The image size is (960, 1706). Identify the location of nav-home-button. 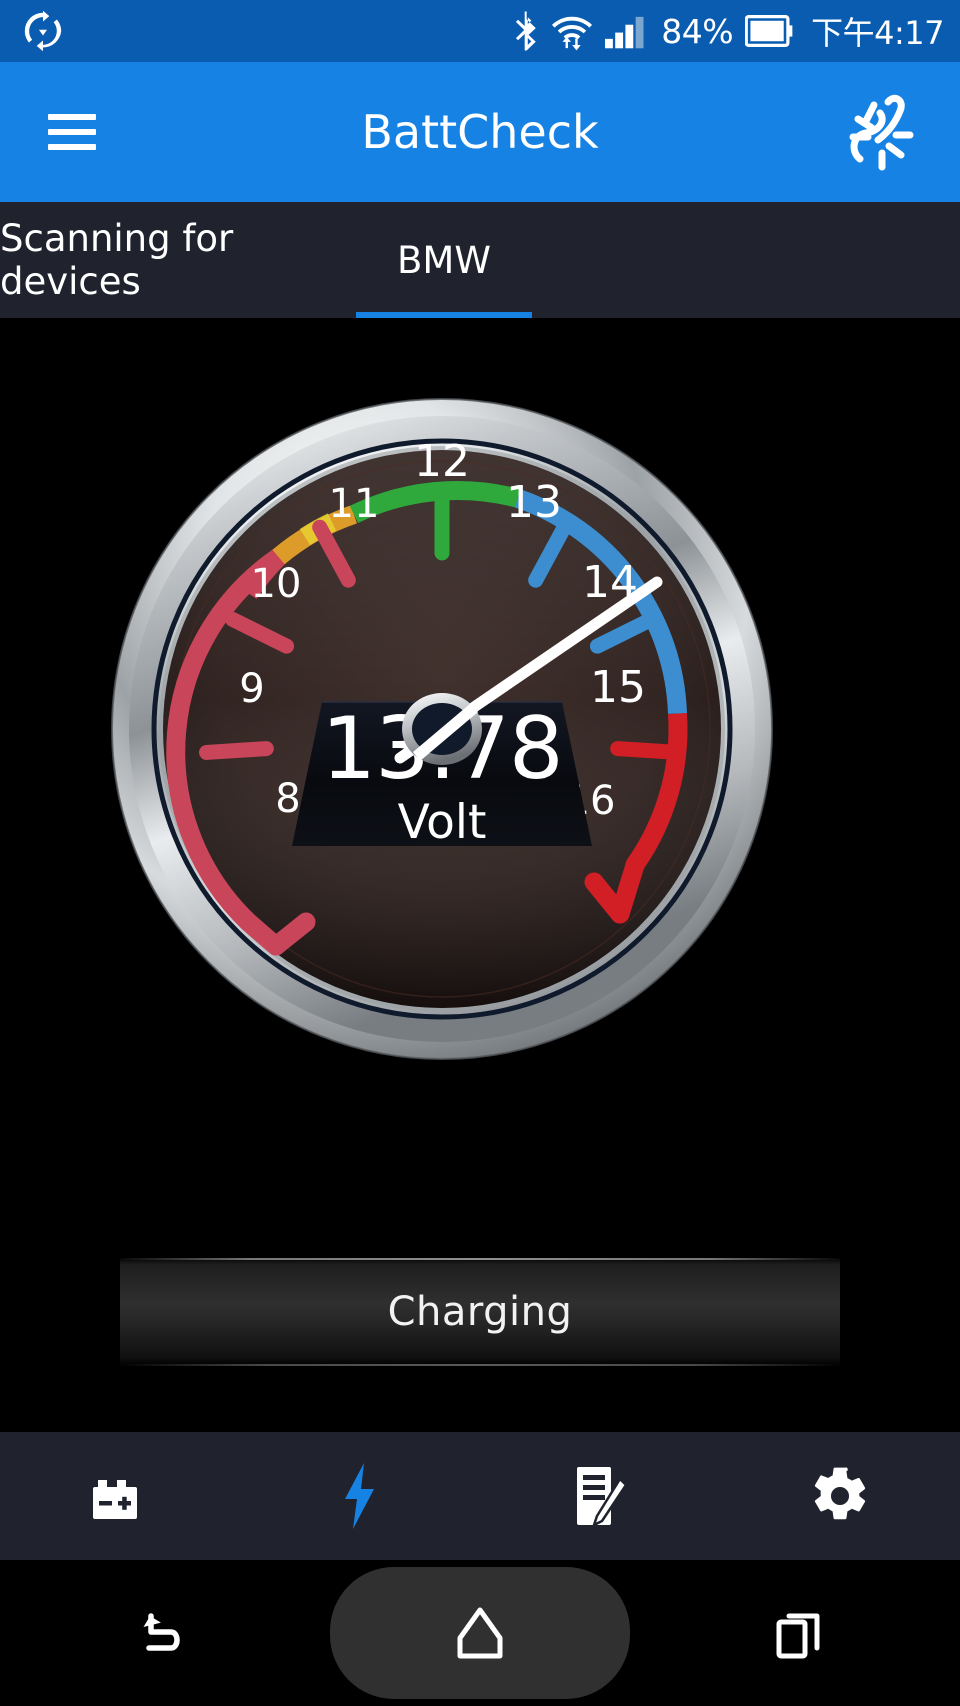
(480, 1633).